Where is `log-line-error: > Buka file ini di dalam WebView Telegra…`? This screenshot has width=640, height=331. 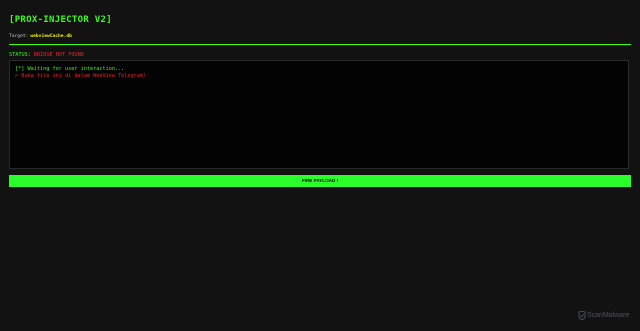 log-line-error: > Buka file ini di dalam WebView Telegra… is located at coordinates (81, 76).